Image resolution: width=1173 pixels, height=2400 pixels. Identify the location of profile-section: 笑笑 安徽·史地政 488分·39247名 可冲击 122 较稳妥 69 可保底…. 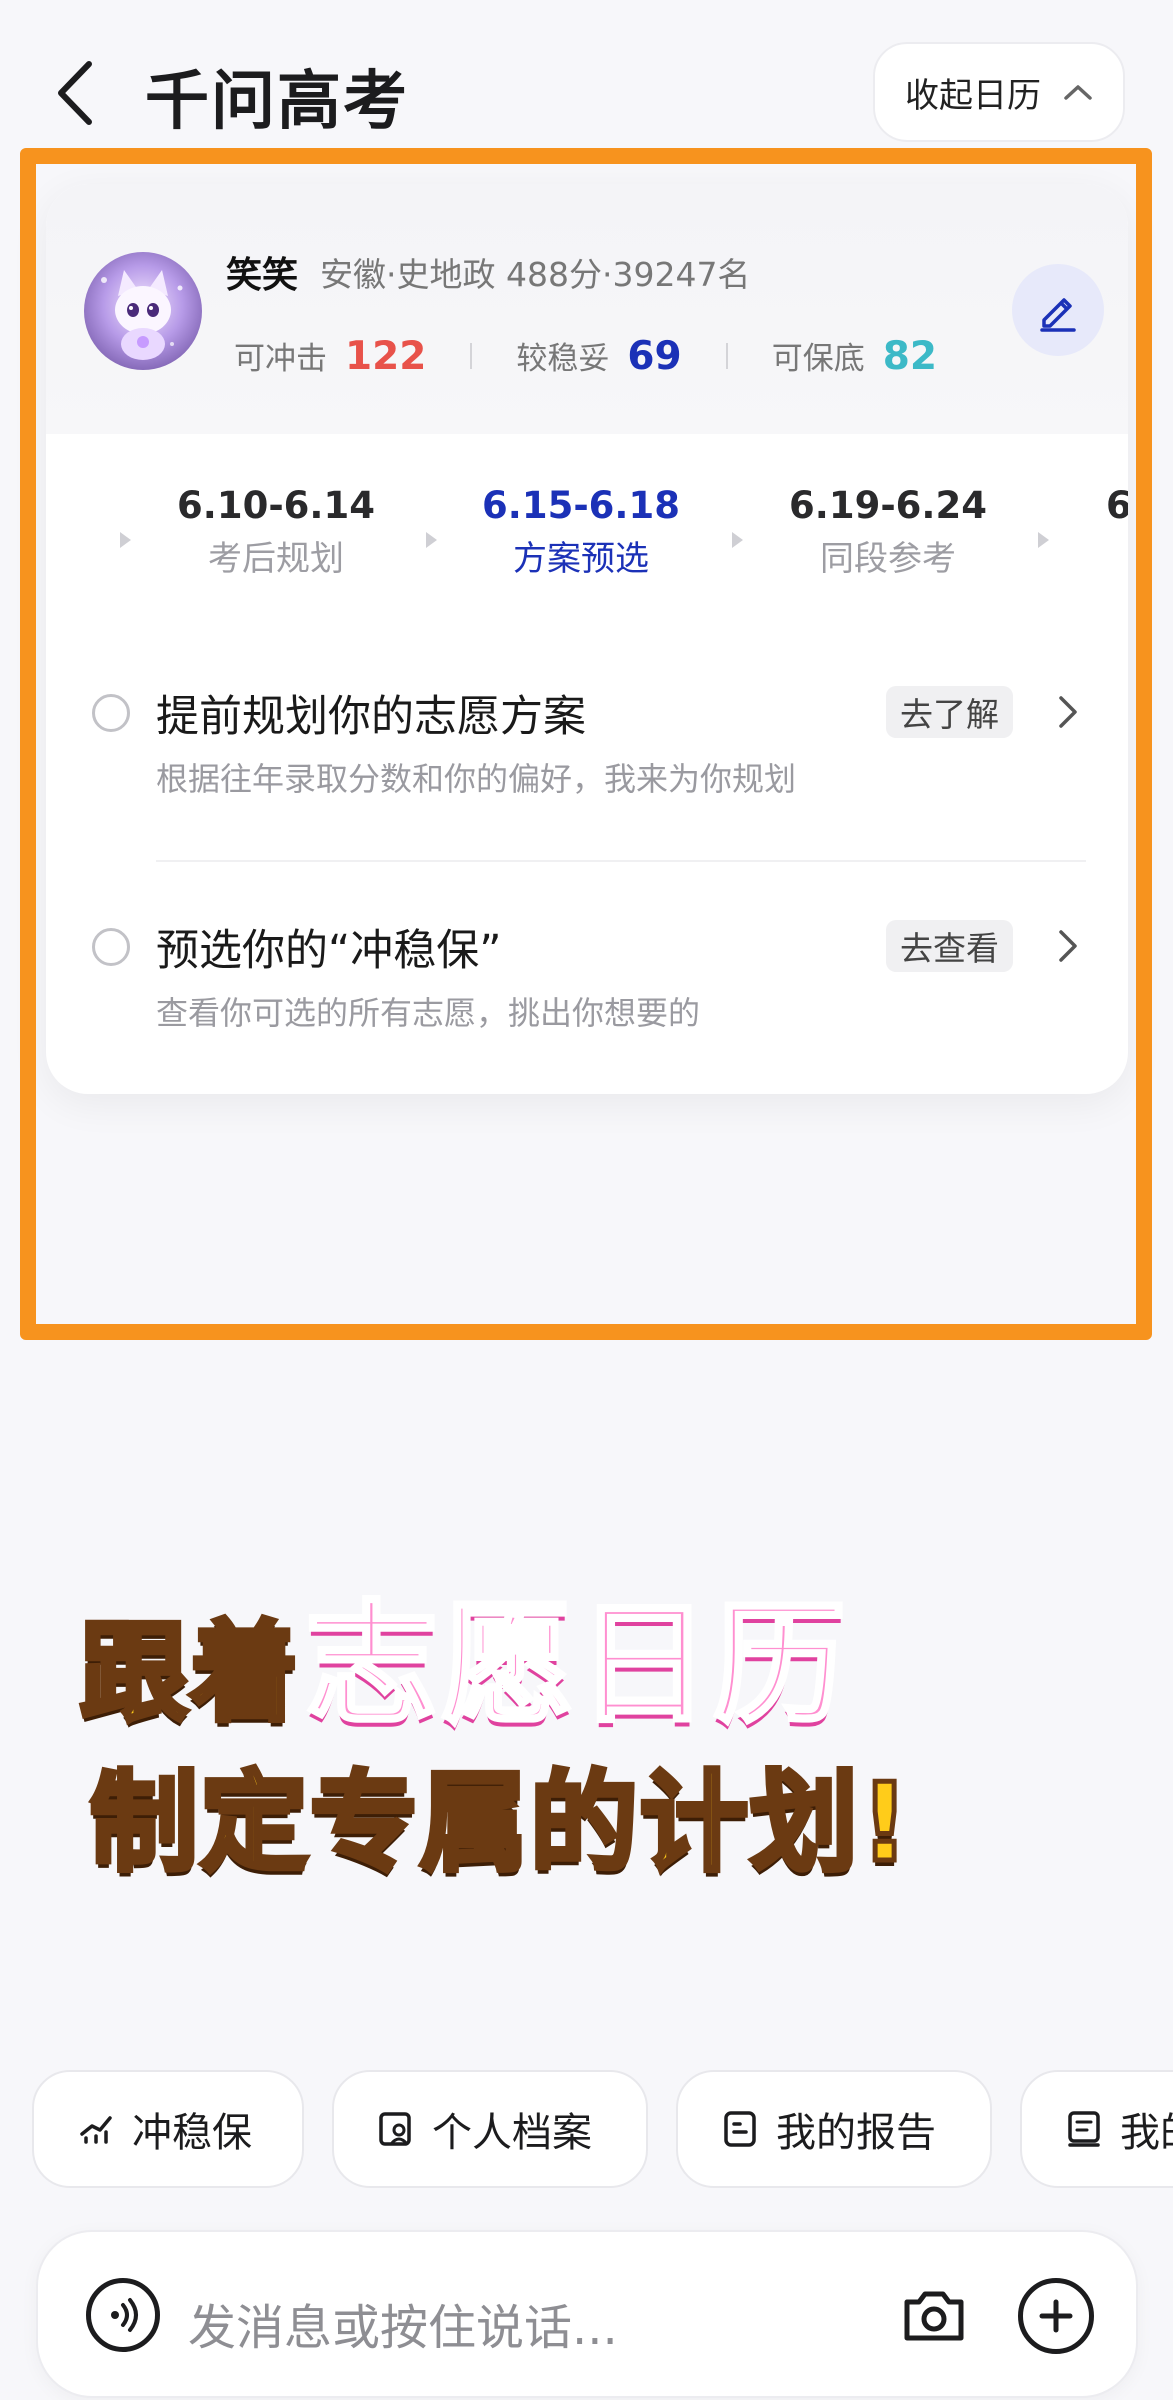
(587, 309).